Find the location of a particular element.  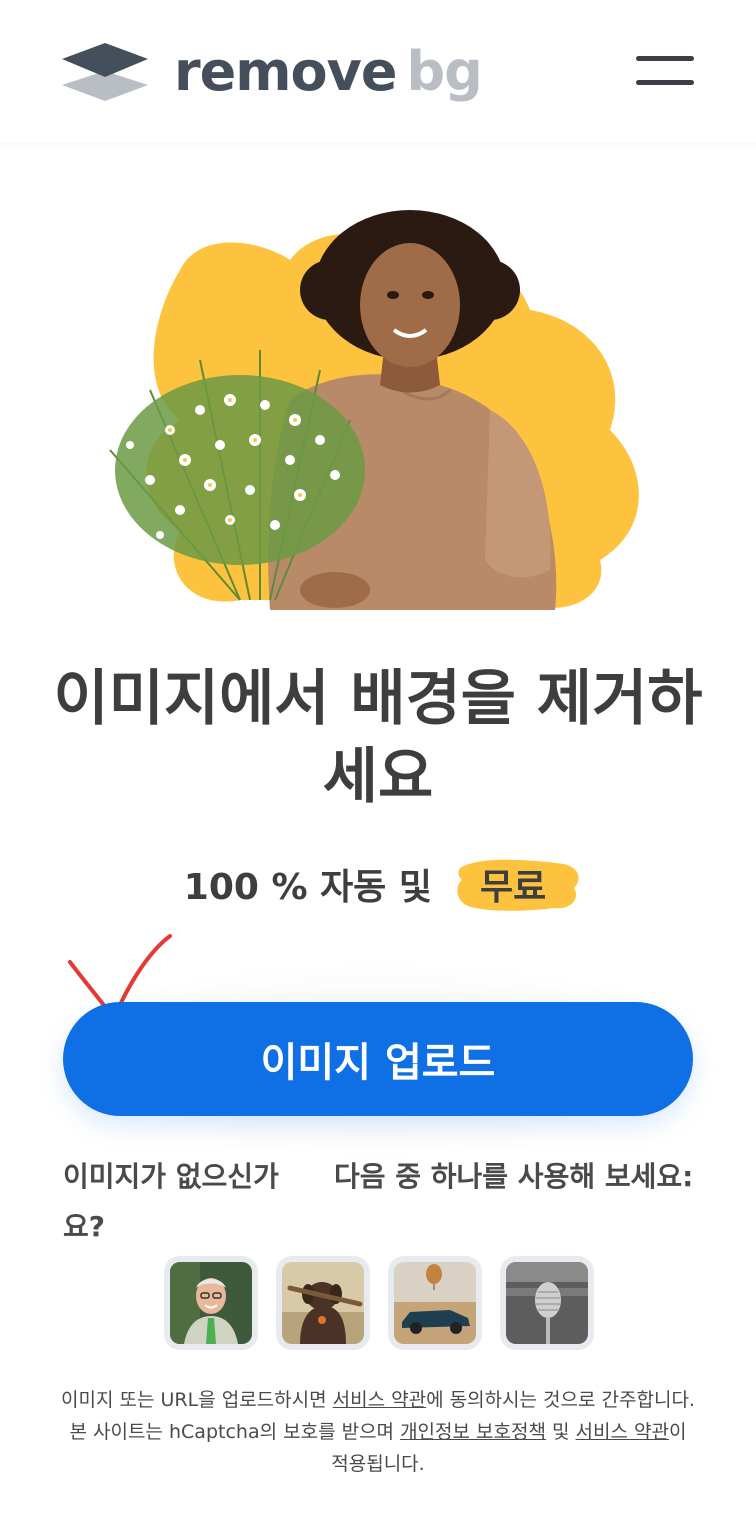

free-highlight: 무료 is located at coordinates (516, 884).